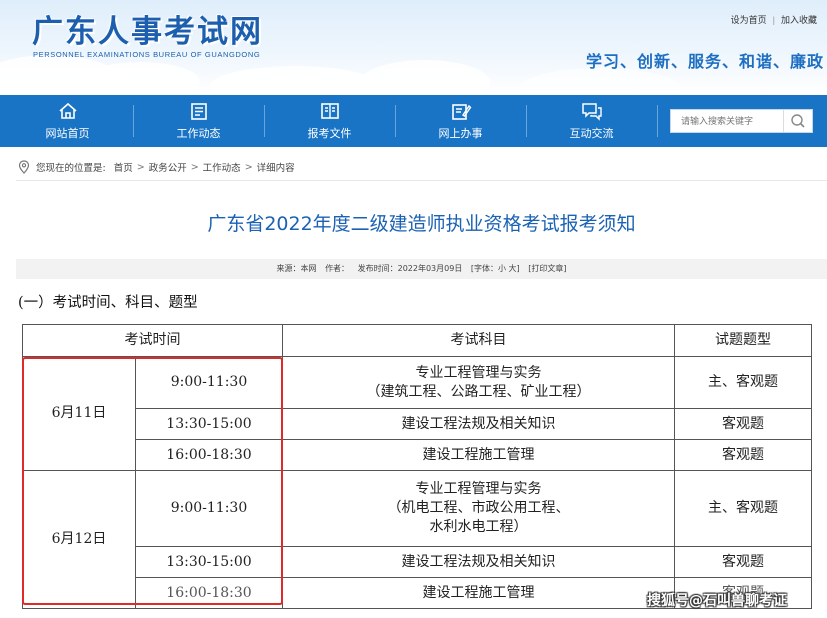  What do you see at coordinates (275, 168) in the screenshot?
I see `breadcrumb-item-detail: 详细内容` at bounding box center [275, 168].